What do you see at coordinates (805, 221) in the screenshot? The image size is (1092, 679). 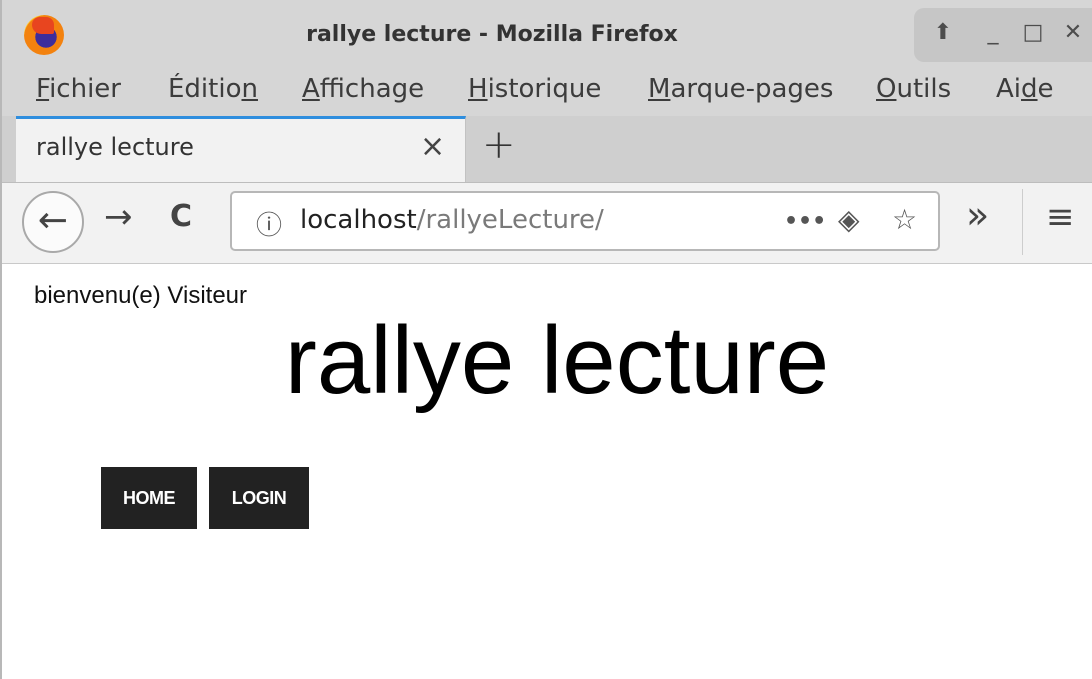 I see `page-actions-icon: •••` at bounding box center [805, 221].